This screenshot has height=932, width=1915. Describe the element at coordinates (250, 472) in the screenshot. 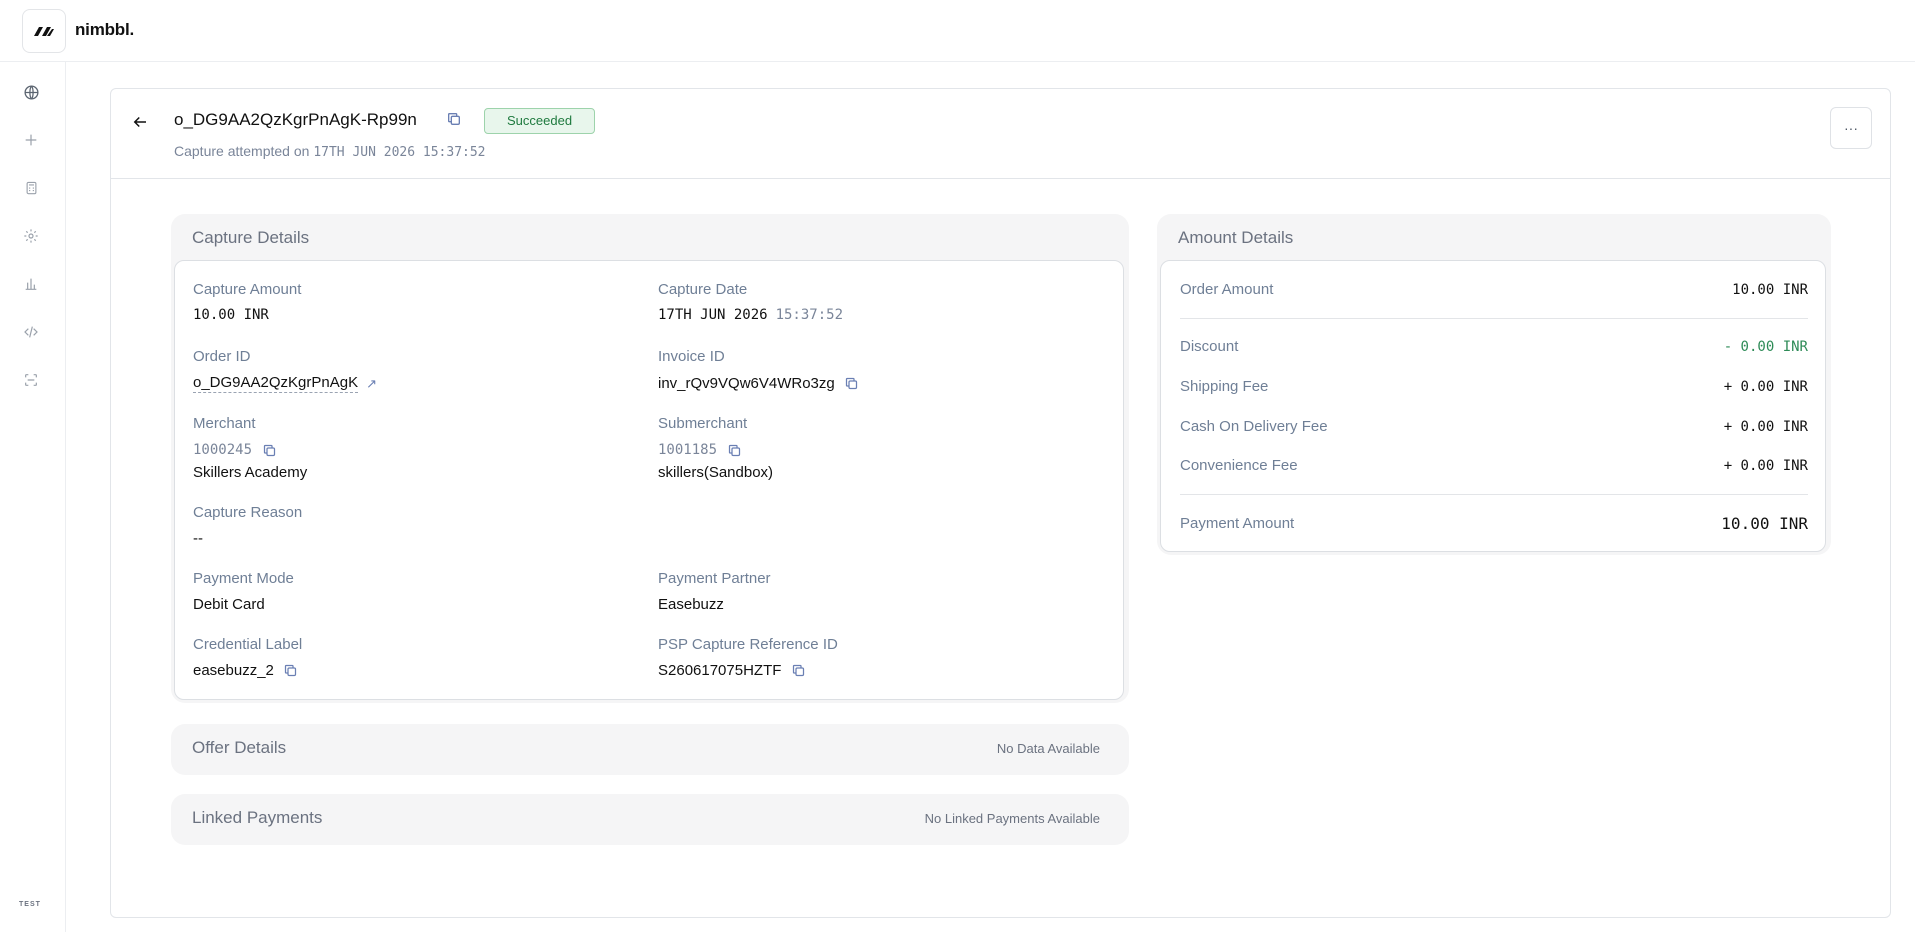

I see `merchant-name: Skillers Academy` at that location.